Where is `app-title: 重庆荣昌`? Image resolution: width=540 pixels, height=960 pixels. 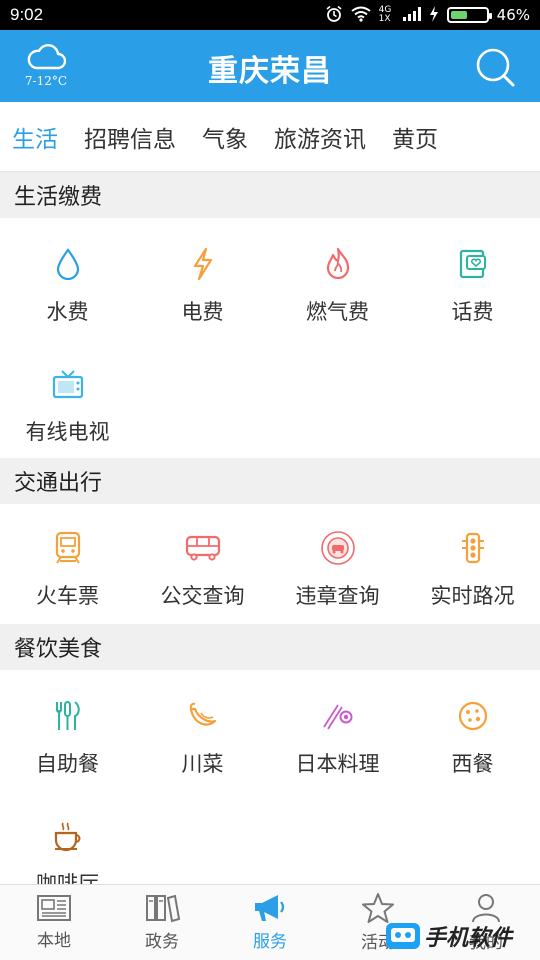 app-title: 重庆荣昌 is located at coordinates (270, 71).